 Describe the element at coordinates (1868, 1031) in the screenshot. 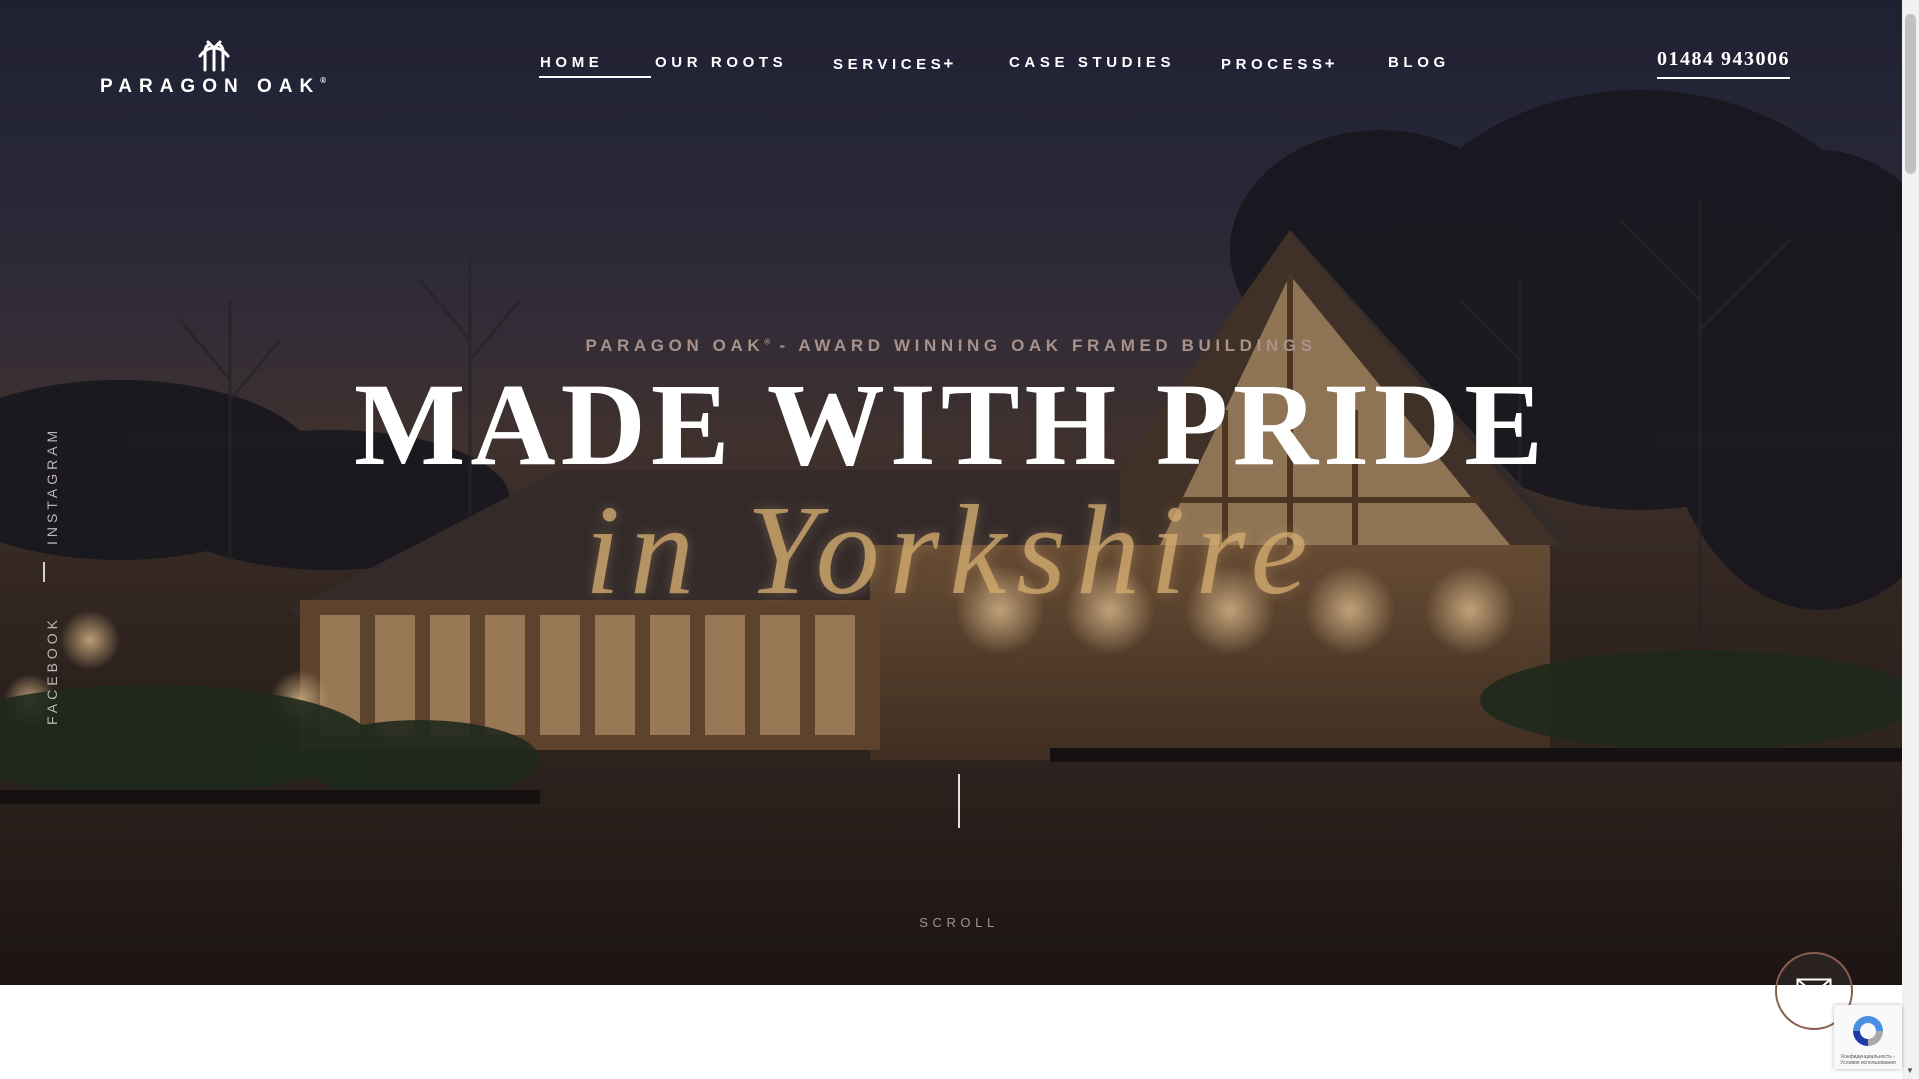

I see `recaptcha-icon` at that location.